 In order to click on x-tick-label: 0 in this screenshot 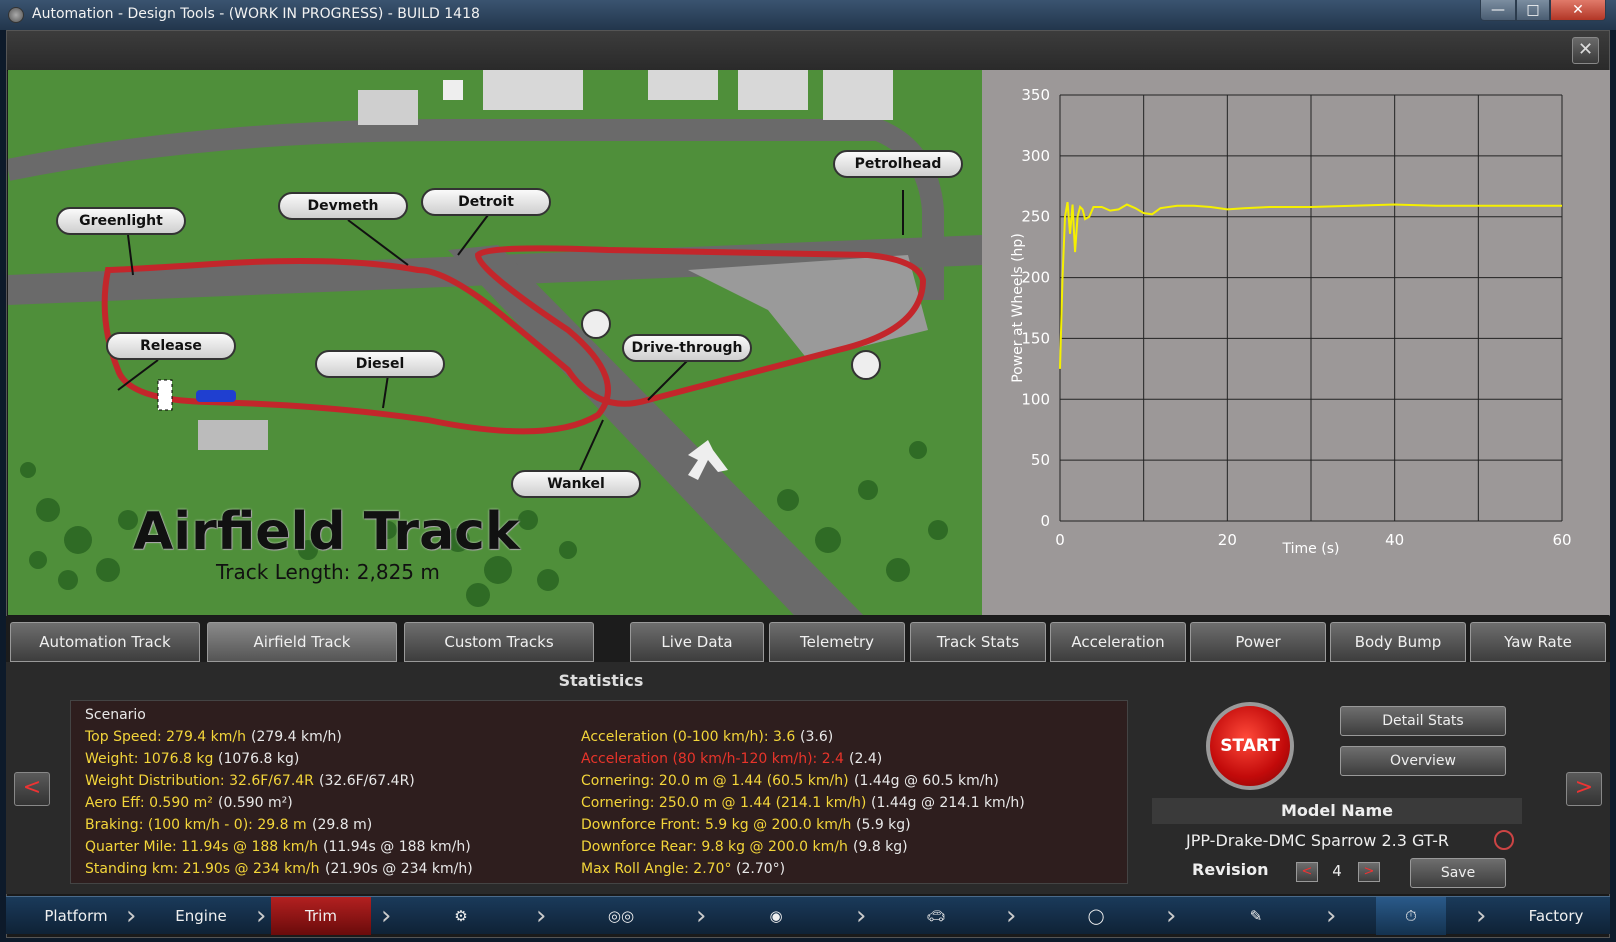, I will do `click(1060, 540)`.